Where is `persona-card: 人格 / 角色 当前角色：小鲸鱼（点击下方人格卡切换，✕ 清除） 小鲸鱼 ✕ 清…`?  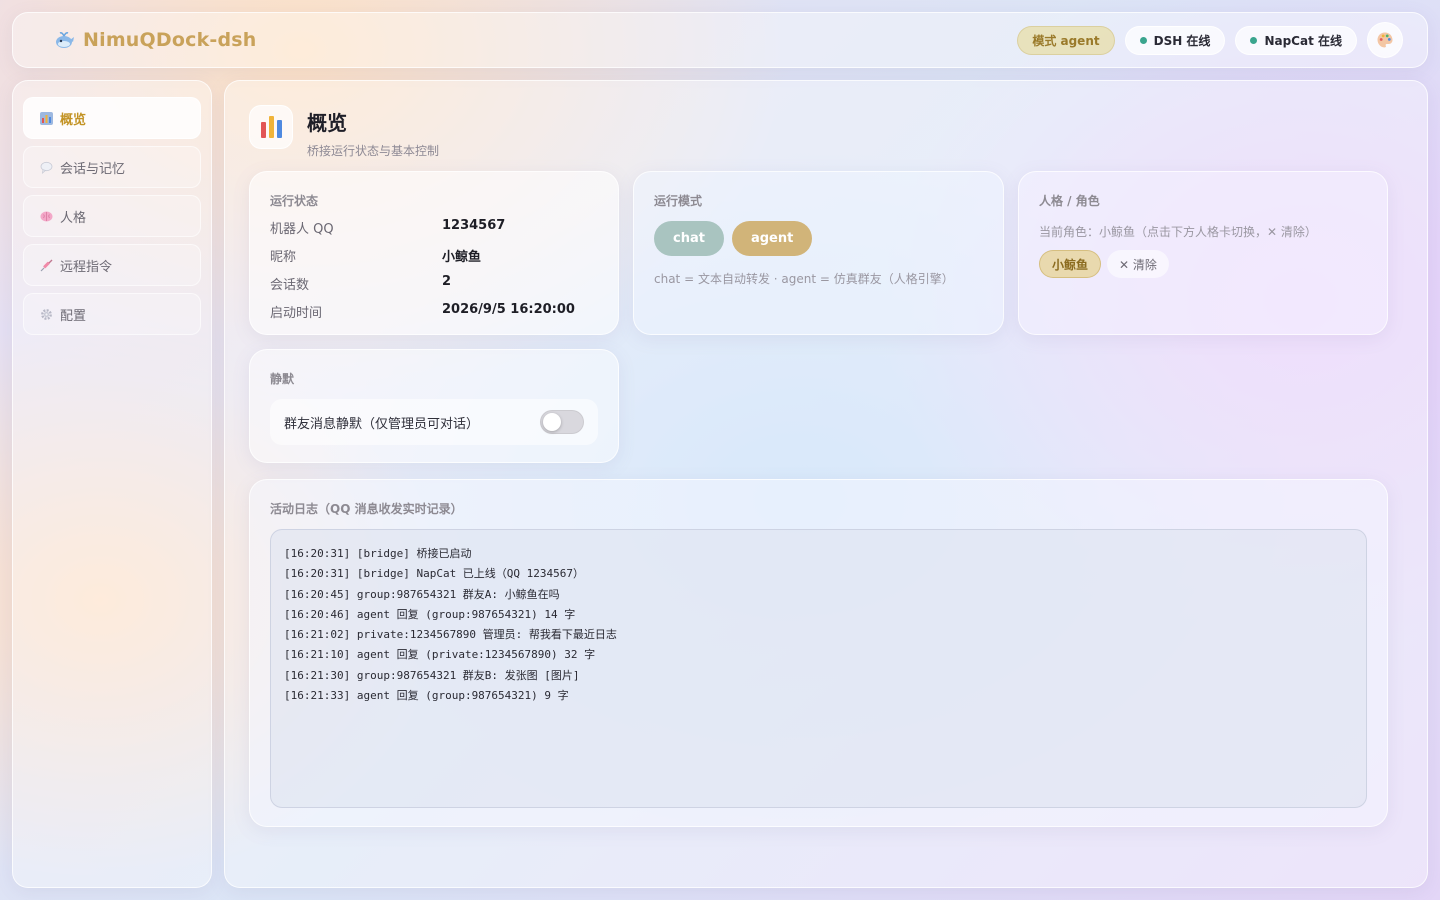 persona-card: 人格 / 角色 当前角色：小鲸鱼（点击下方人格卡切换，✕ 清除） 小鲸鱼 ✕ 清… is located at coordinates (1203, 253).